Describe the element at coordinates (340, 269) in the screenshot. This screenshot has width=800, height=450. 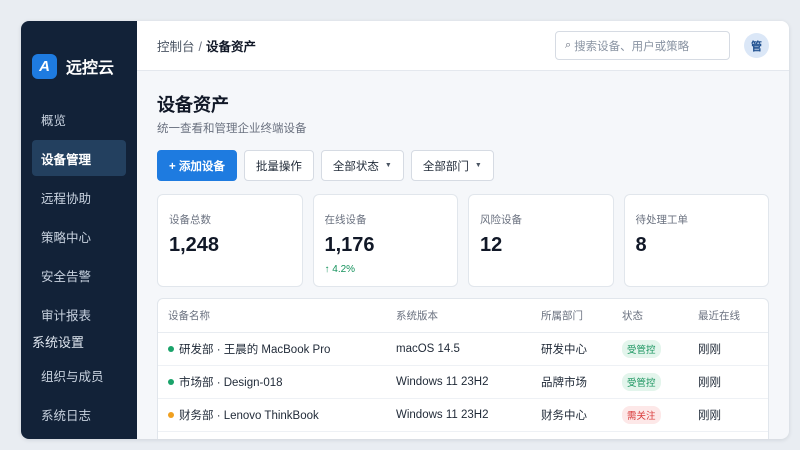
I see `stat-trend: ↑ 4.2%` at that location.